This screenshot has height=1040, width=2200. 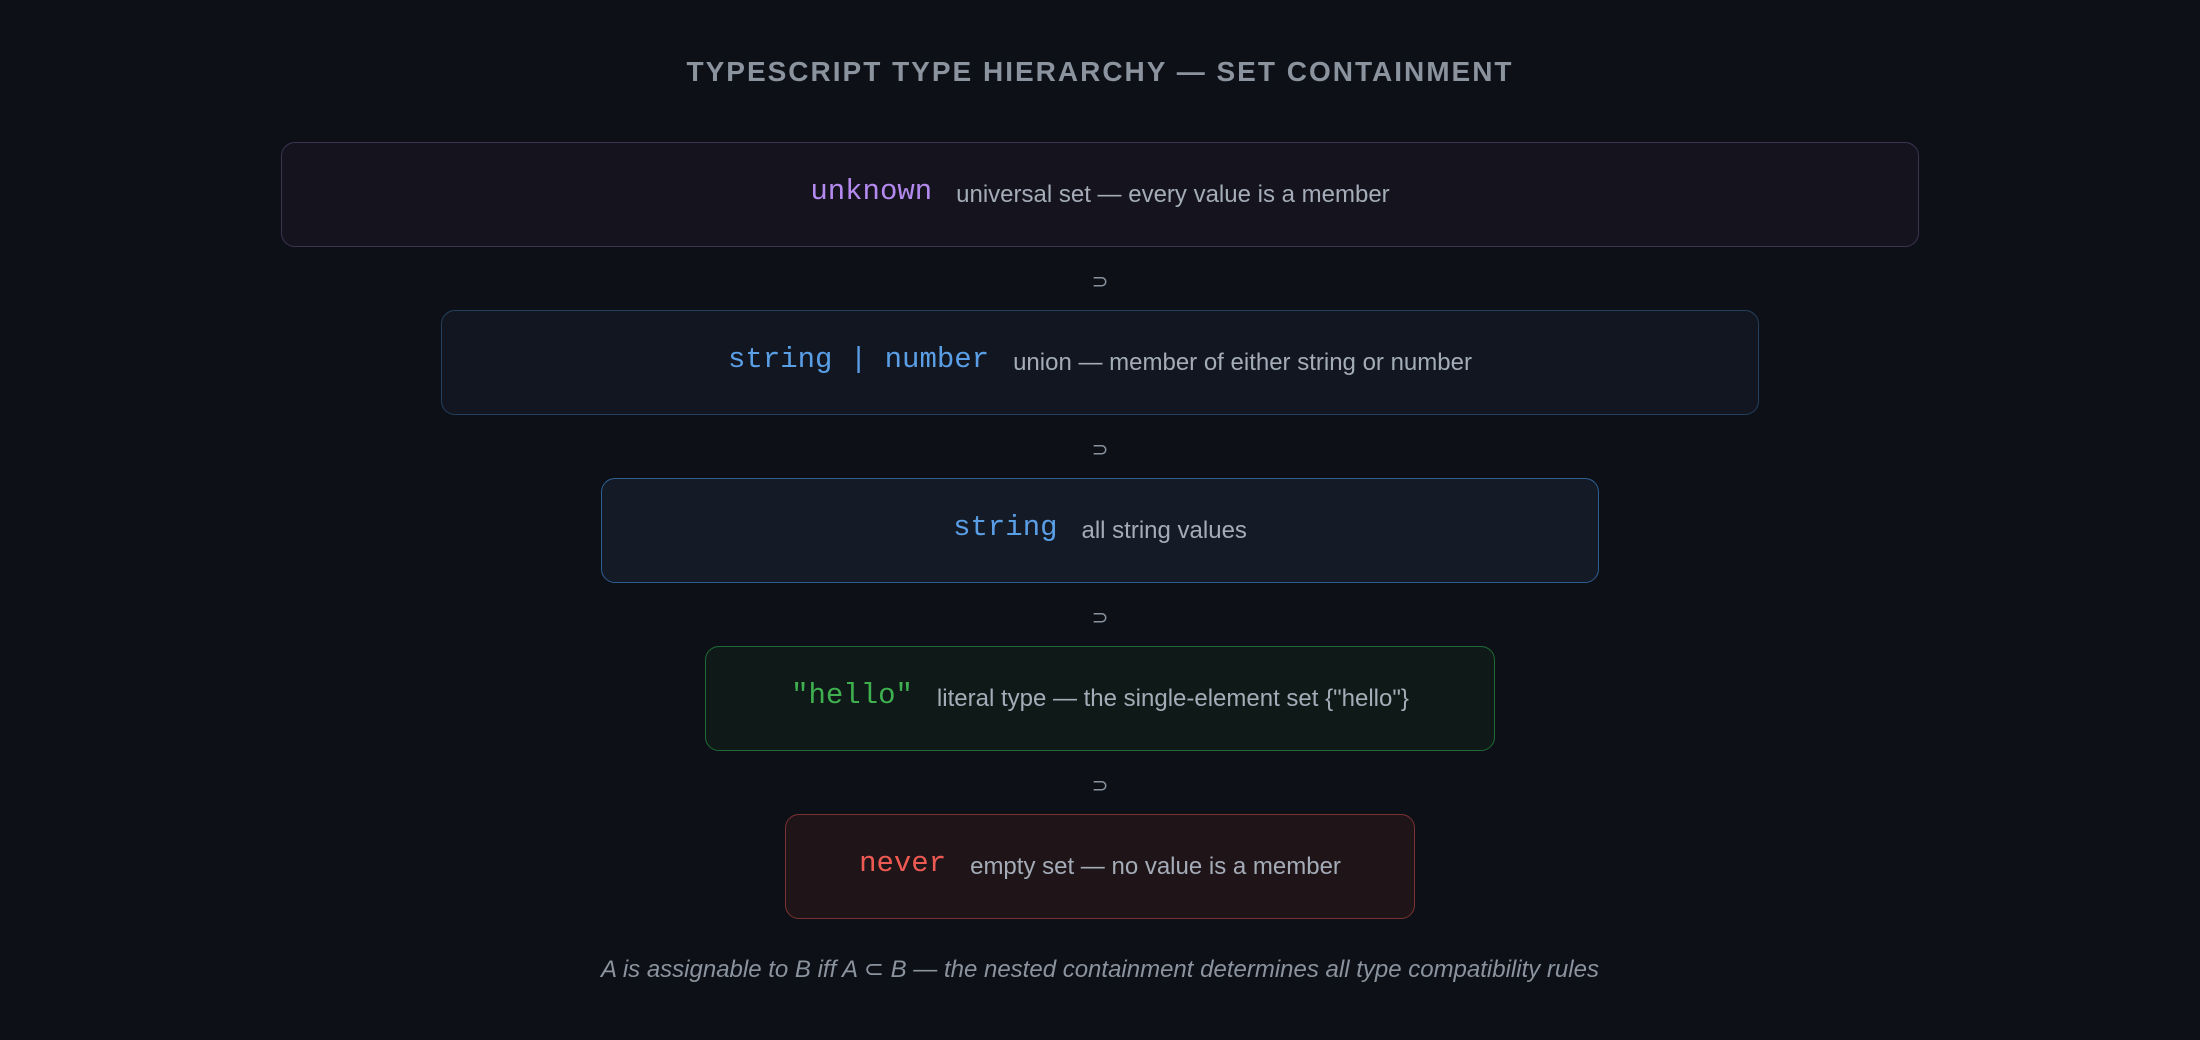 What do you see at coordinates (1164, 530) in the screenshot?
I see `type-description: all string values` at bounding box center [1164, 530].